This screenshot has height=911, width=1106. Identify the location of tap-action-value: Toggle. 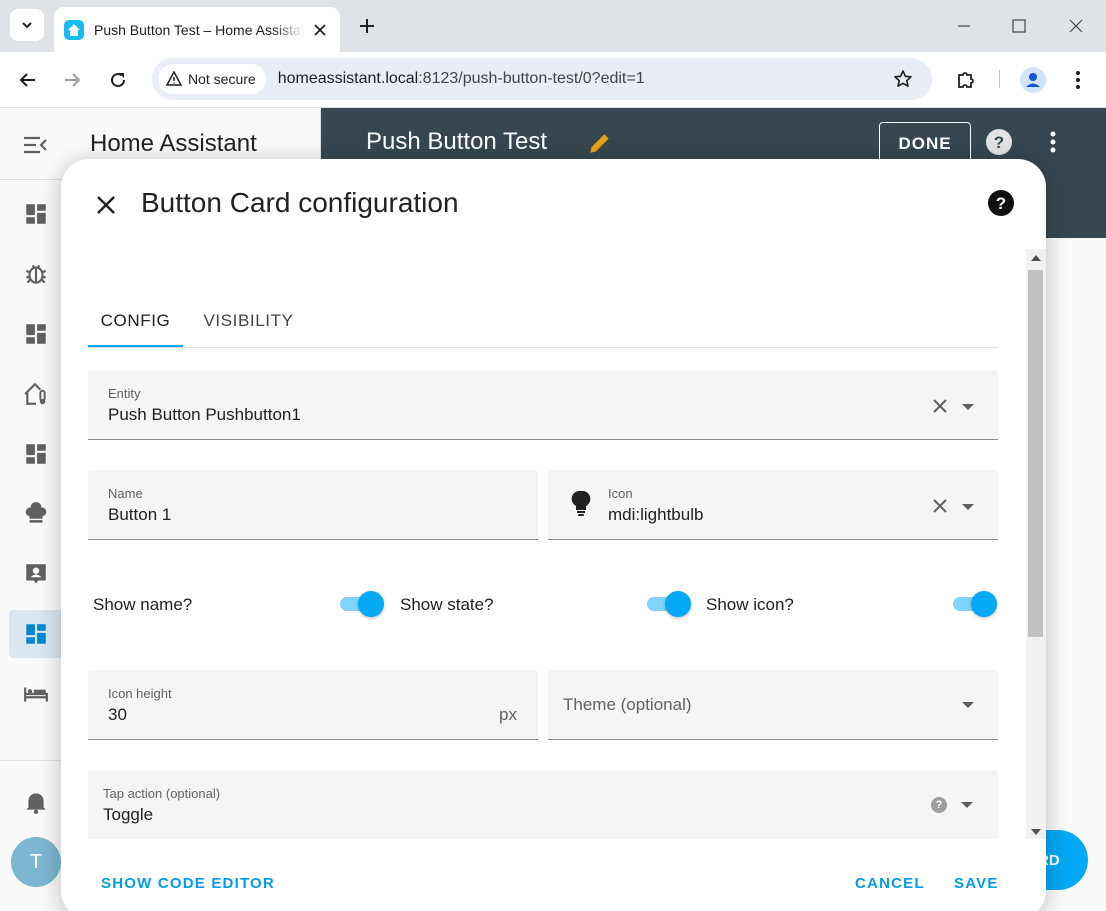
(128, 814).